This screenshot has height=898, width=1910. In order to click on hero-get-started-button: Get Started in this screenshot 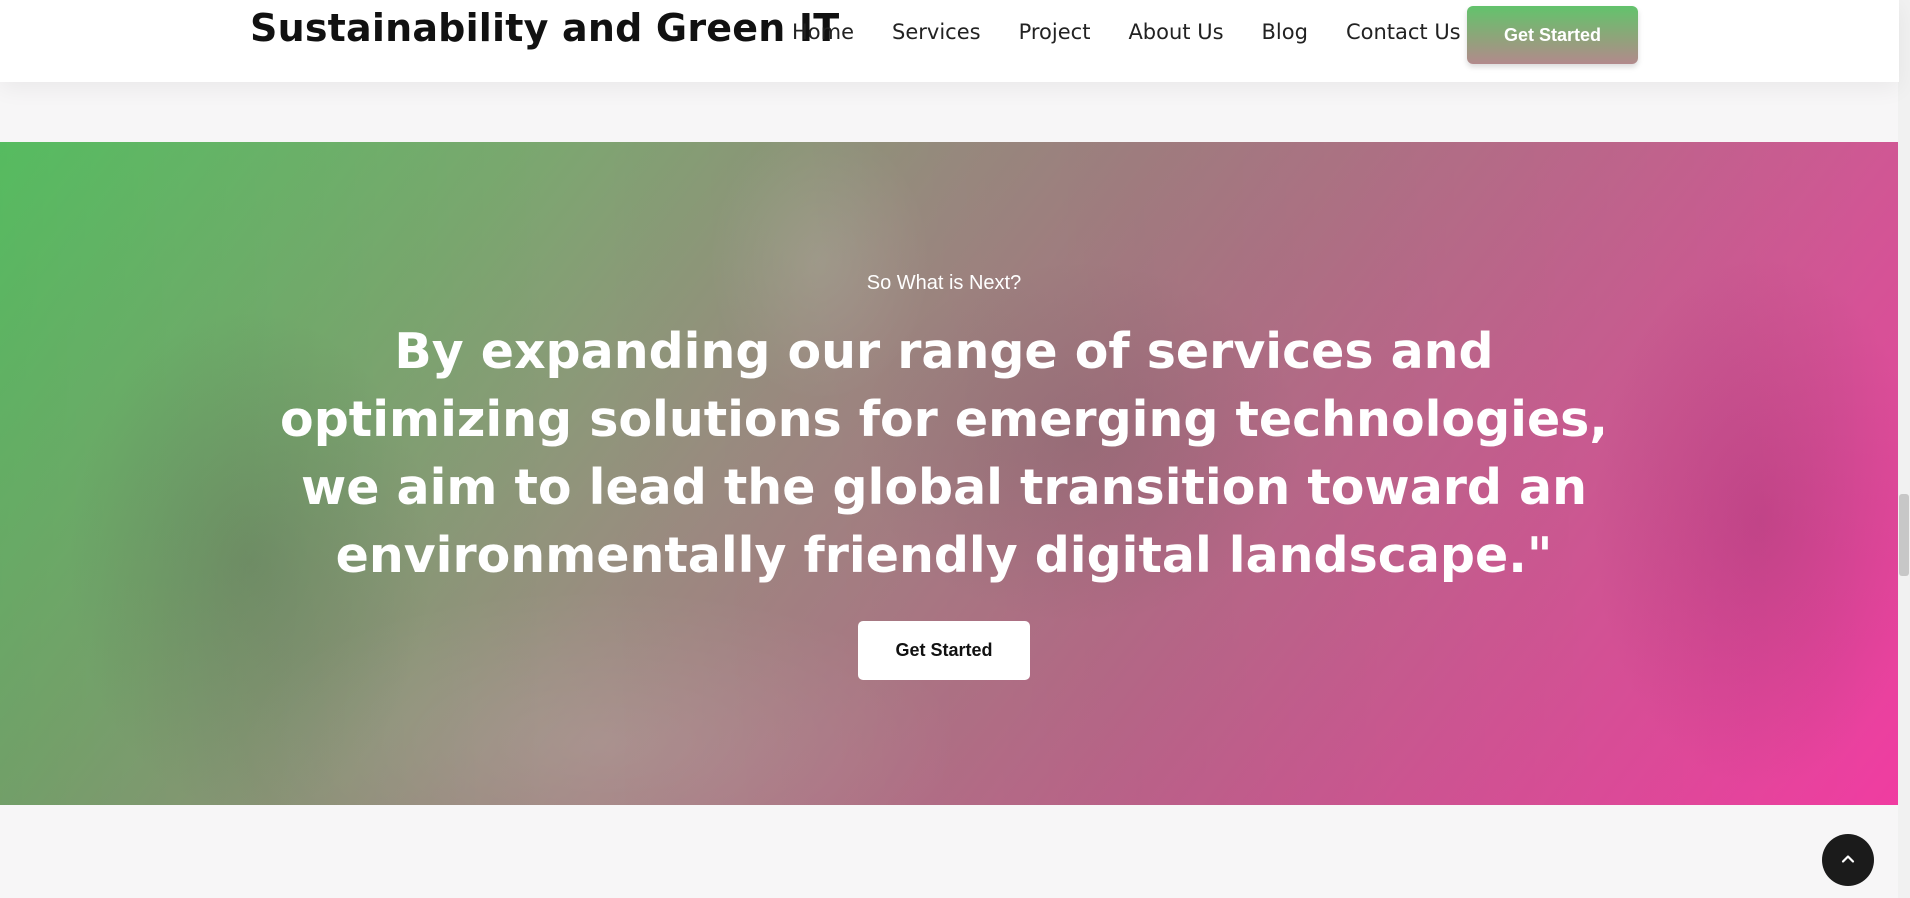, I will do `click(944, 650)`.